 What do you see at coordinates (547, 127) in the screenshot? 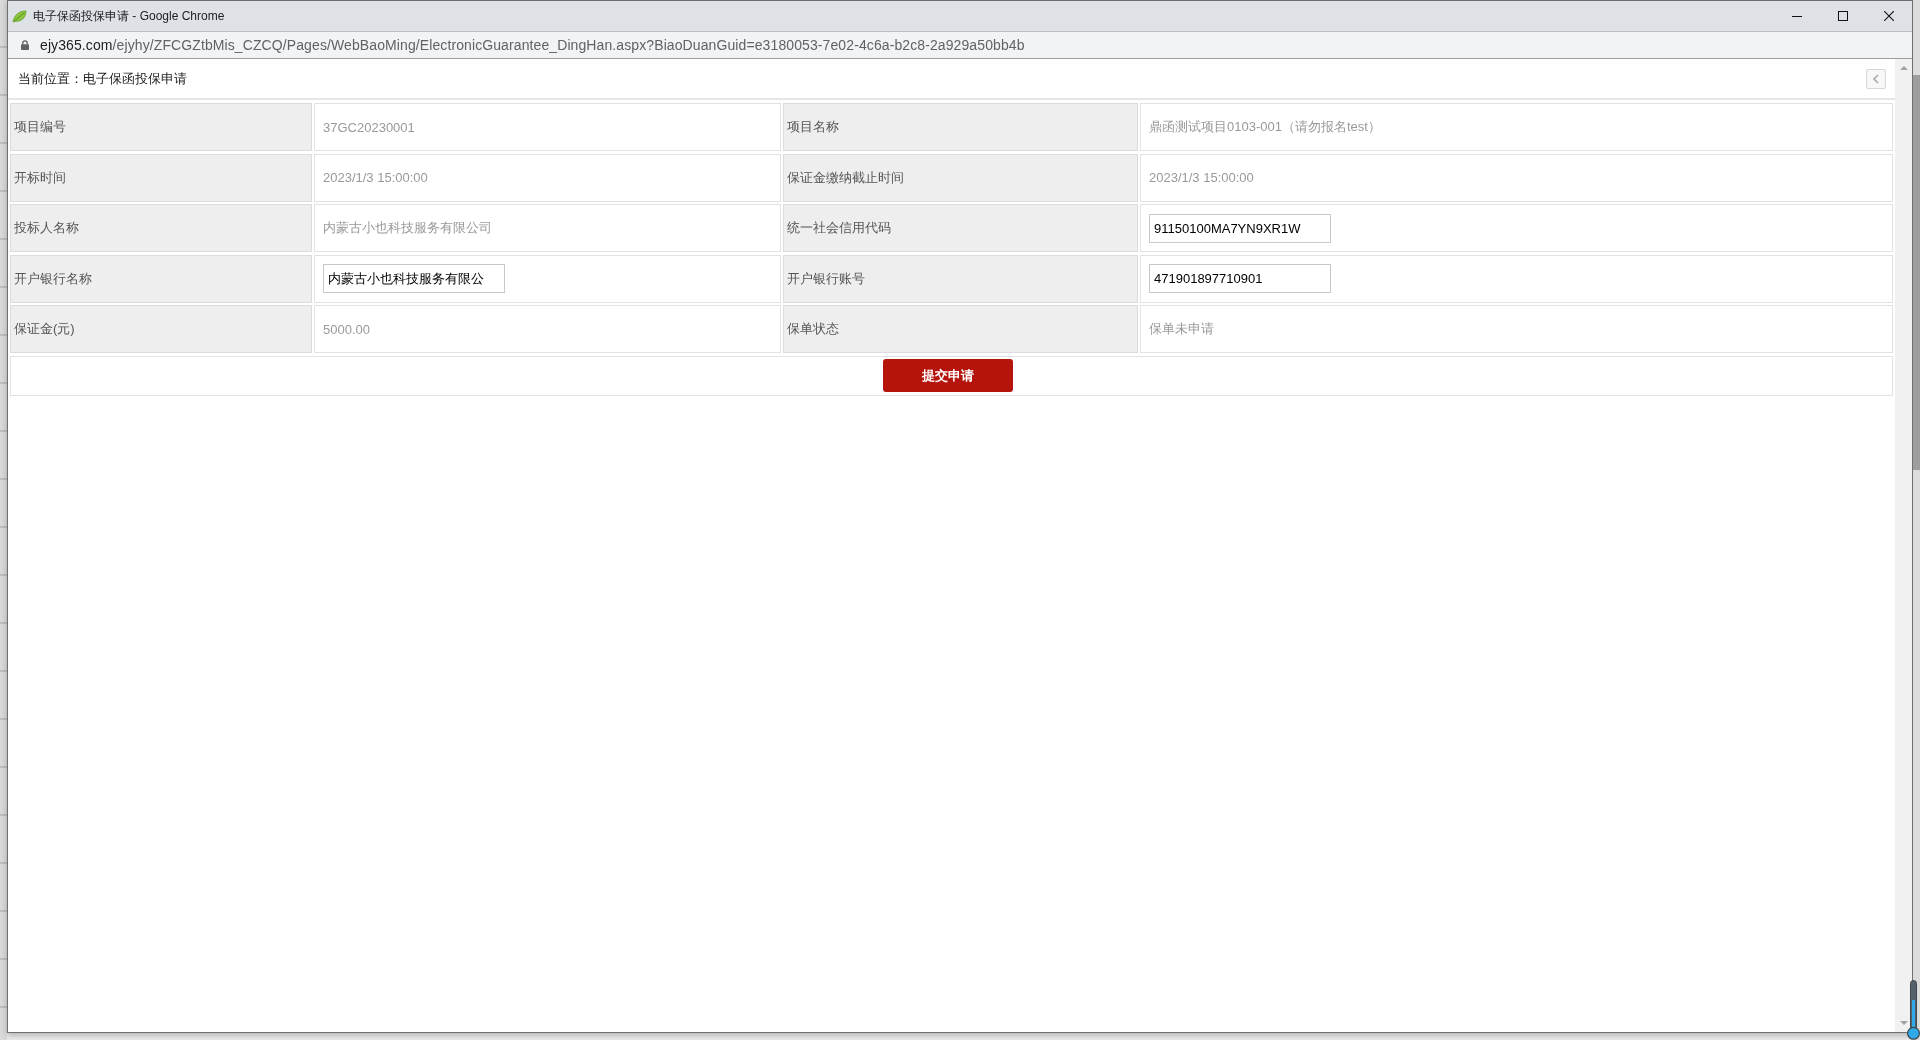
I see `field-value: 37GC20230001` at bounding box center [547, 127].